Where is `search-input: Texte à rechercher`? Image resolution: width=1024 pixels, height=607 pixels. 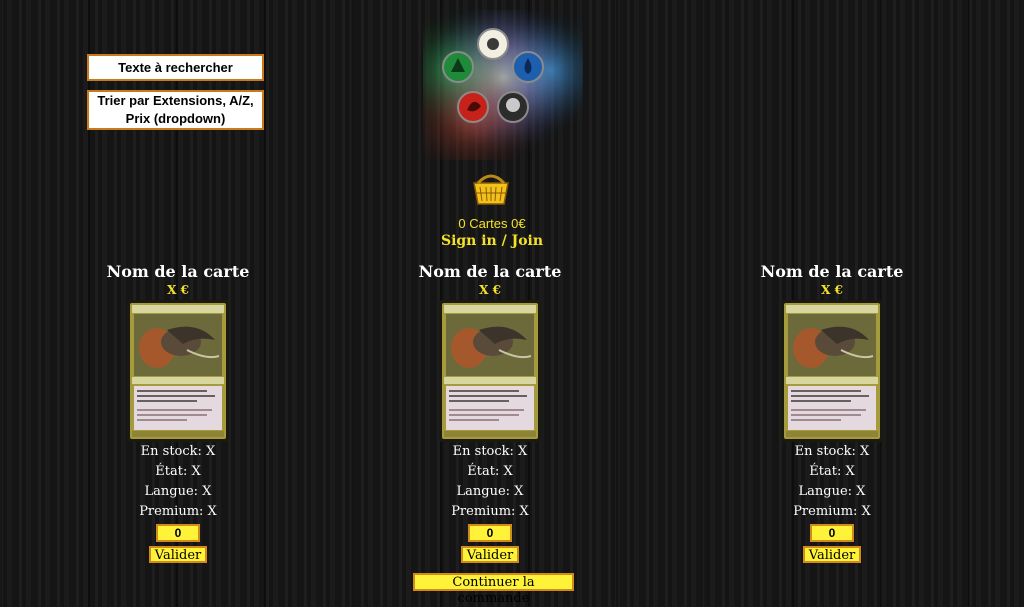 search-input: Texte à rechercher is located at coordinates (175, 67).